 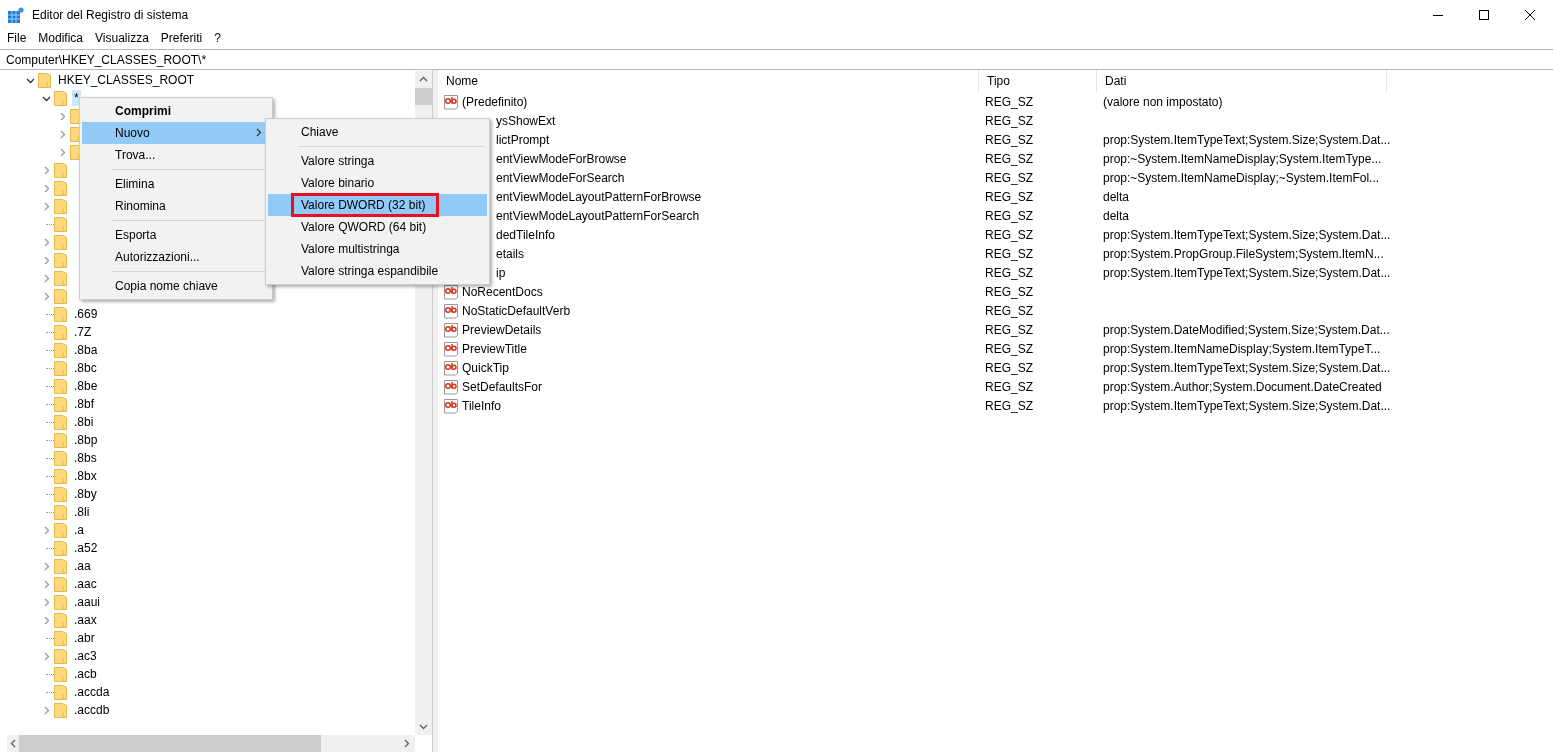 I want to click on tree-item: .a52, so click(x=86, y=548).